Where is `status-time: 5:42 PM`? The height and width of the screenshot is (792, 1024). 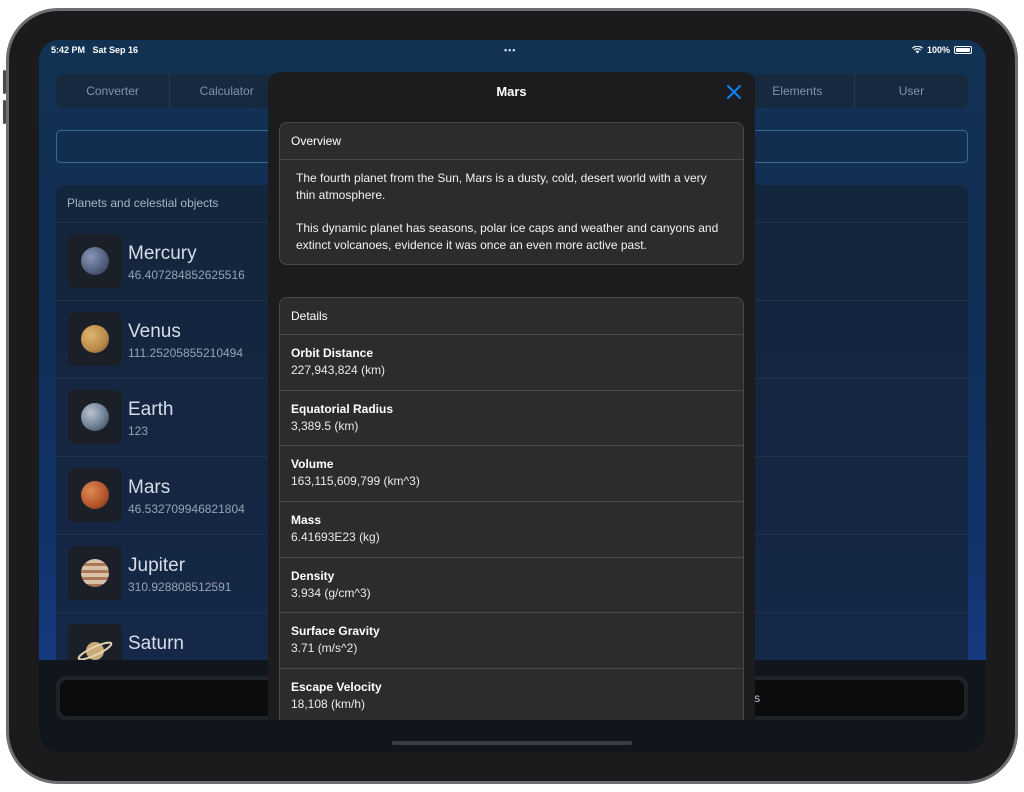
status-time: 5:42 PM is located at coordinates (68, 50).